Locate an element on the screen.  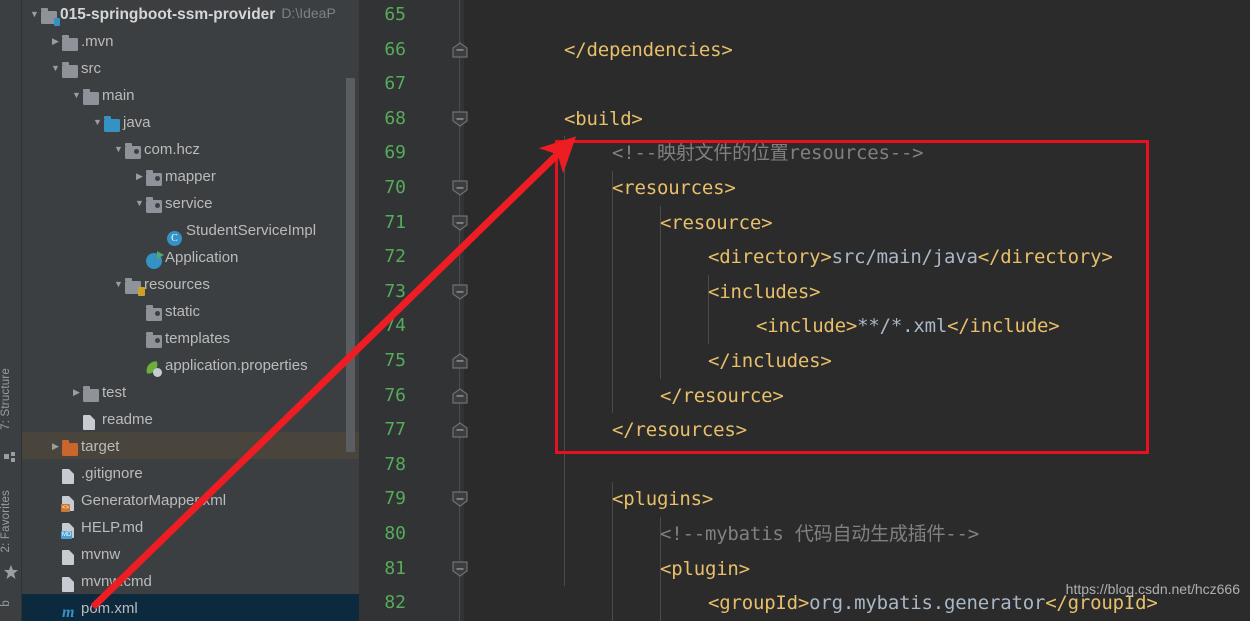
tree-node-label: static is located at coordinates (183, 311).